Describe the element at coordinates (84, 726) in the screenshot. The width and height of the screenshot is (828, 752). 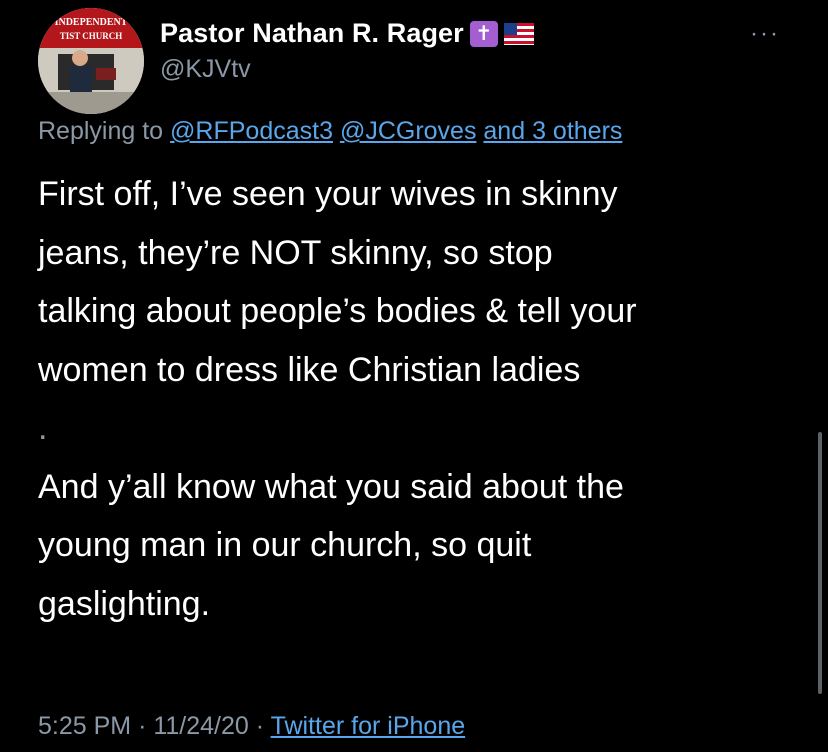
I see `tweet-time: 5:25 PM` at that location.